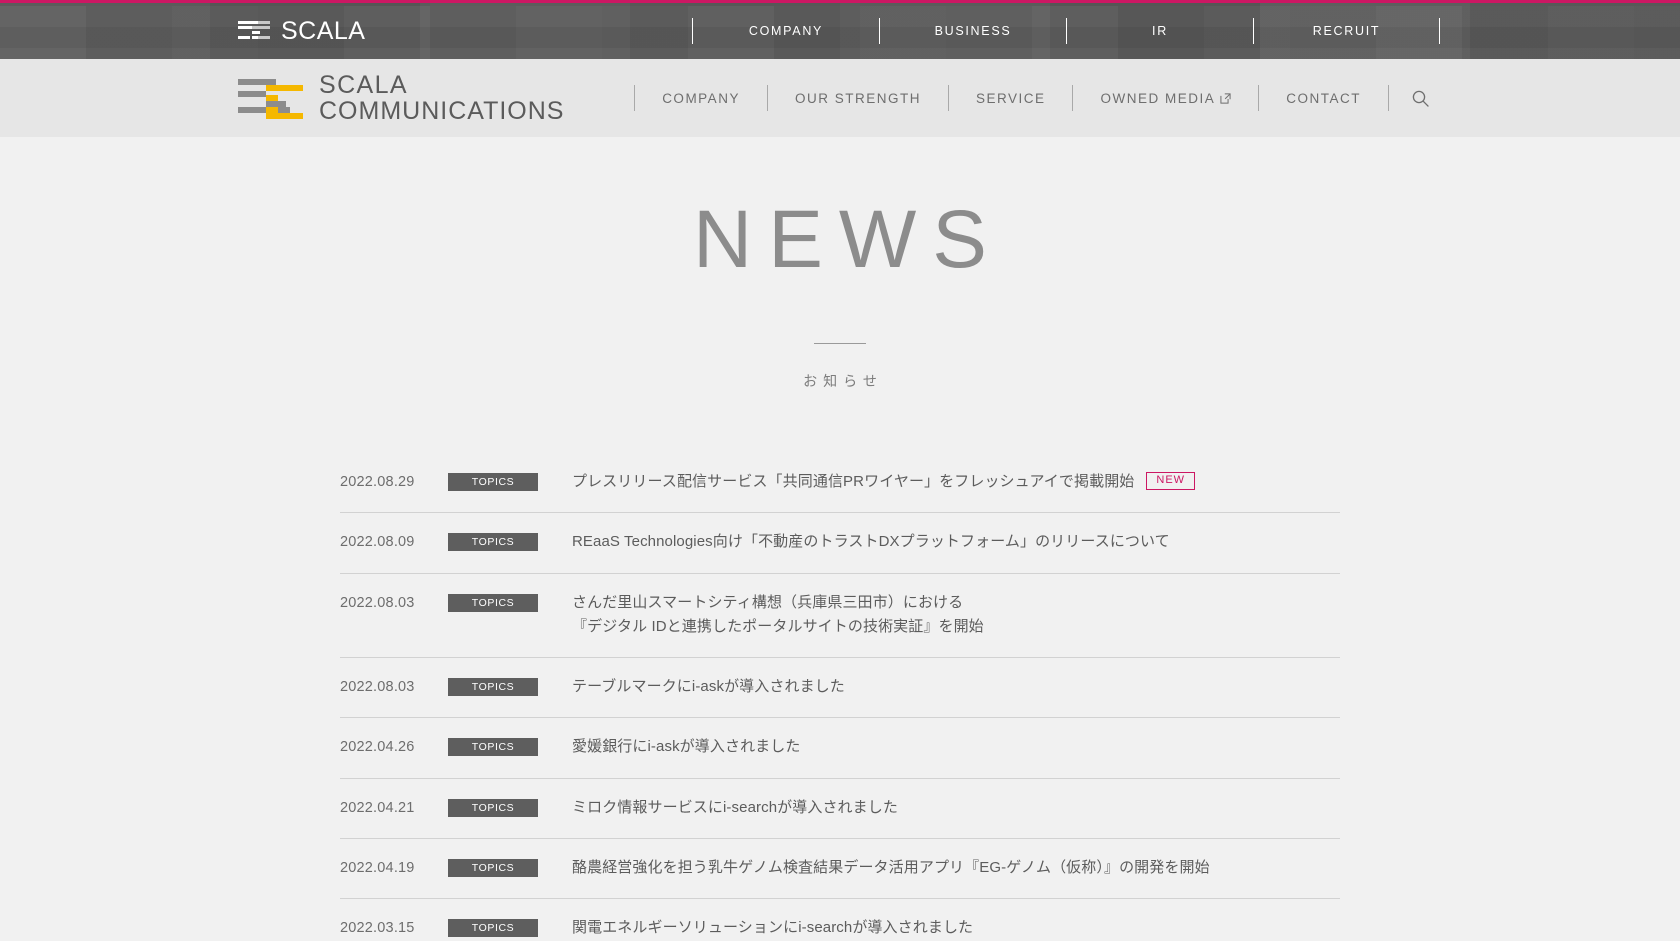  I want to click on nav-item-company: COMPANY, so click(701, 98).